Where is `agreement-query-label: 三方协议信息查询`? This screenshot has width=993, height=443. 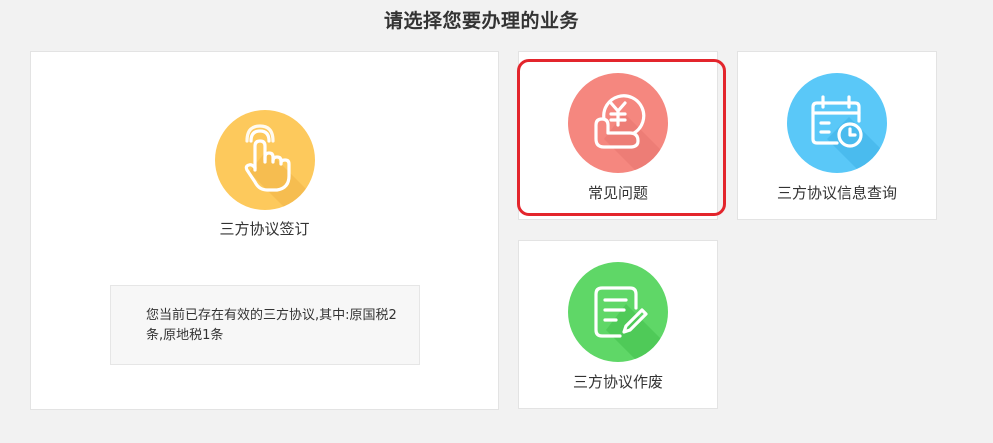 agreement-query-label: 三方协议信息查询 is located at coordinates (836, 193).